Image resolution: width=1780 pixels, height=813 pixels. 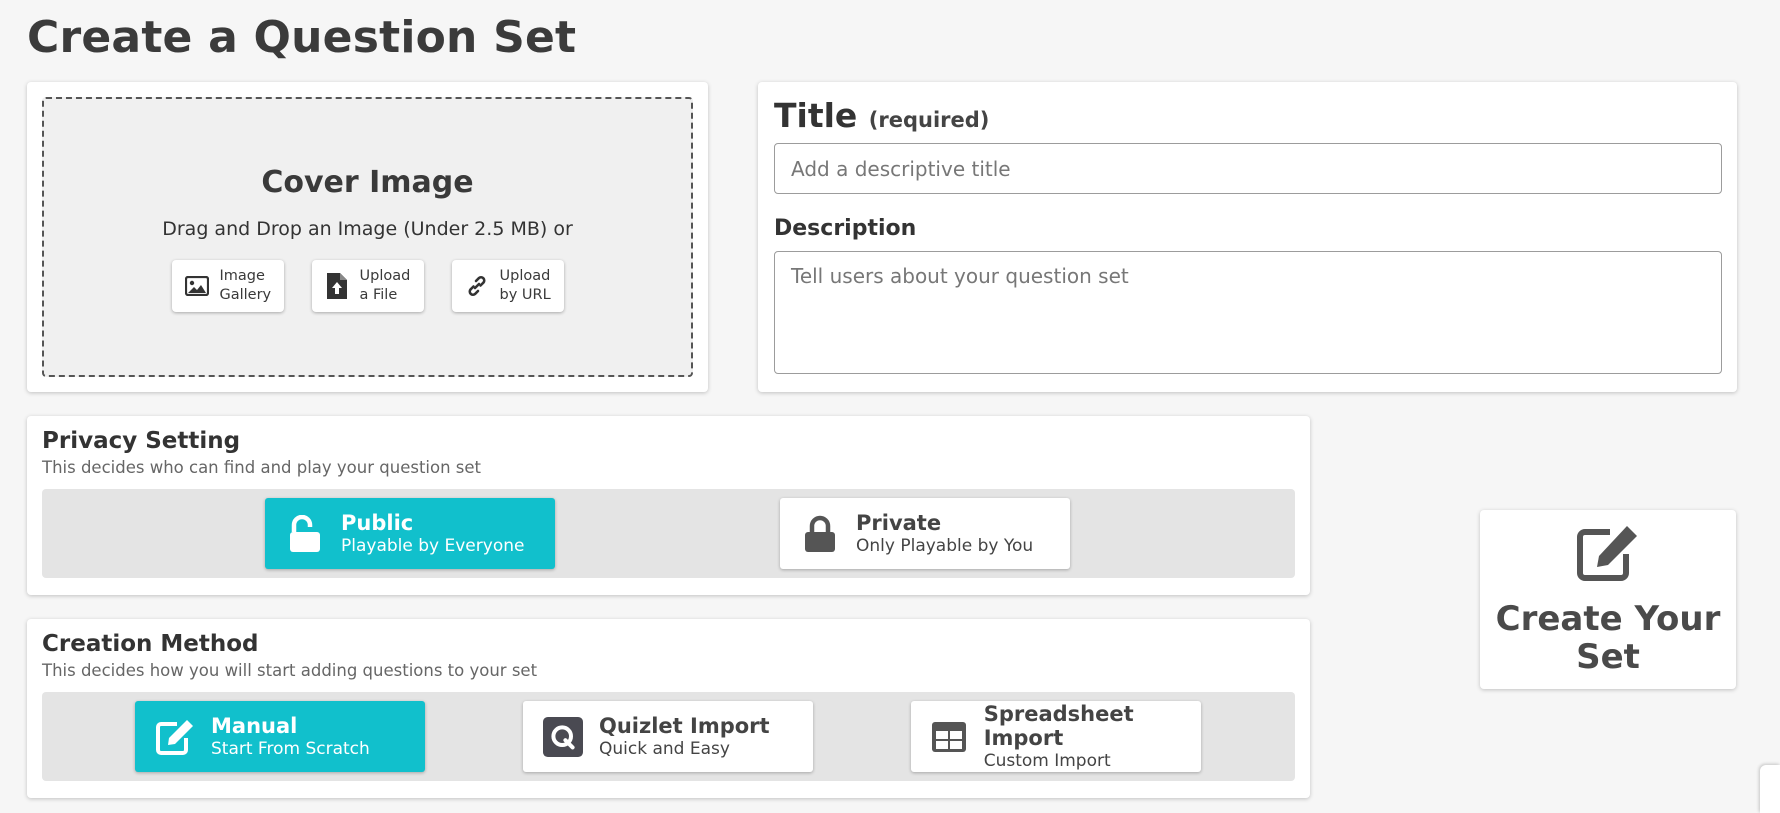 What do you see at coordinates (1608, 638) in the screenshot?
I see `create-set-label: Create Your Set` at bounding box center [1608, 638].